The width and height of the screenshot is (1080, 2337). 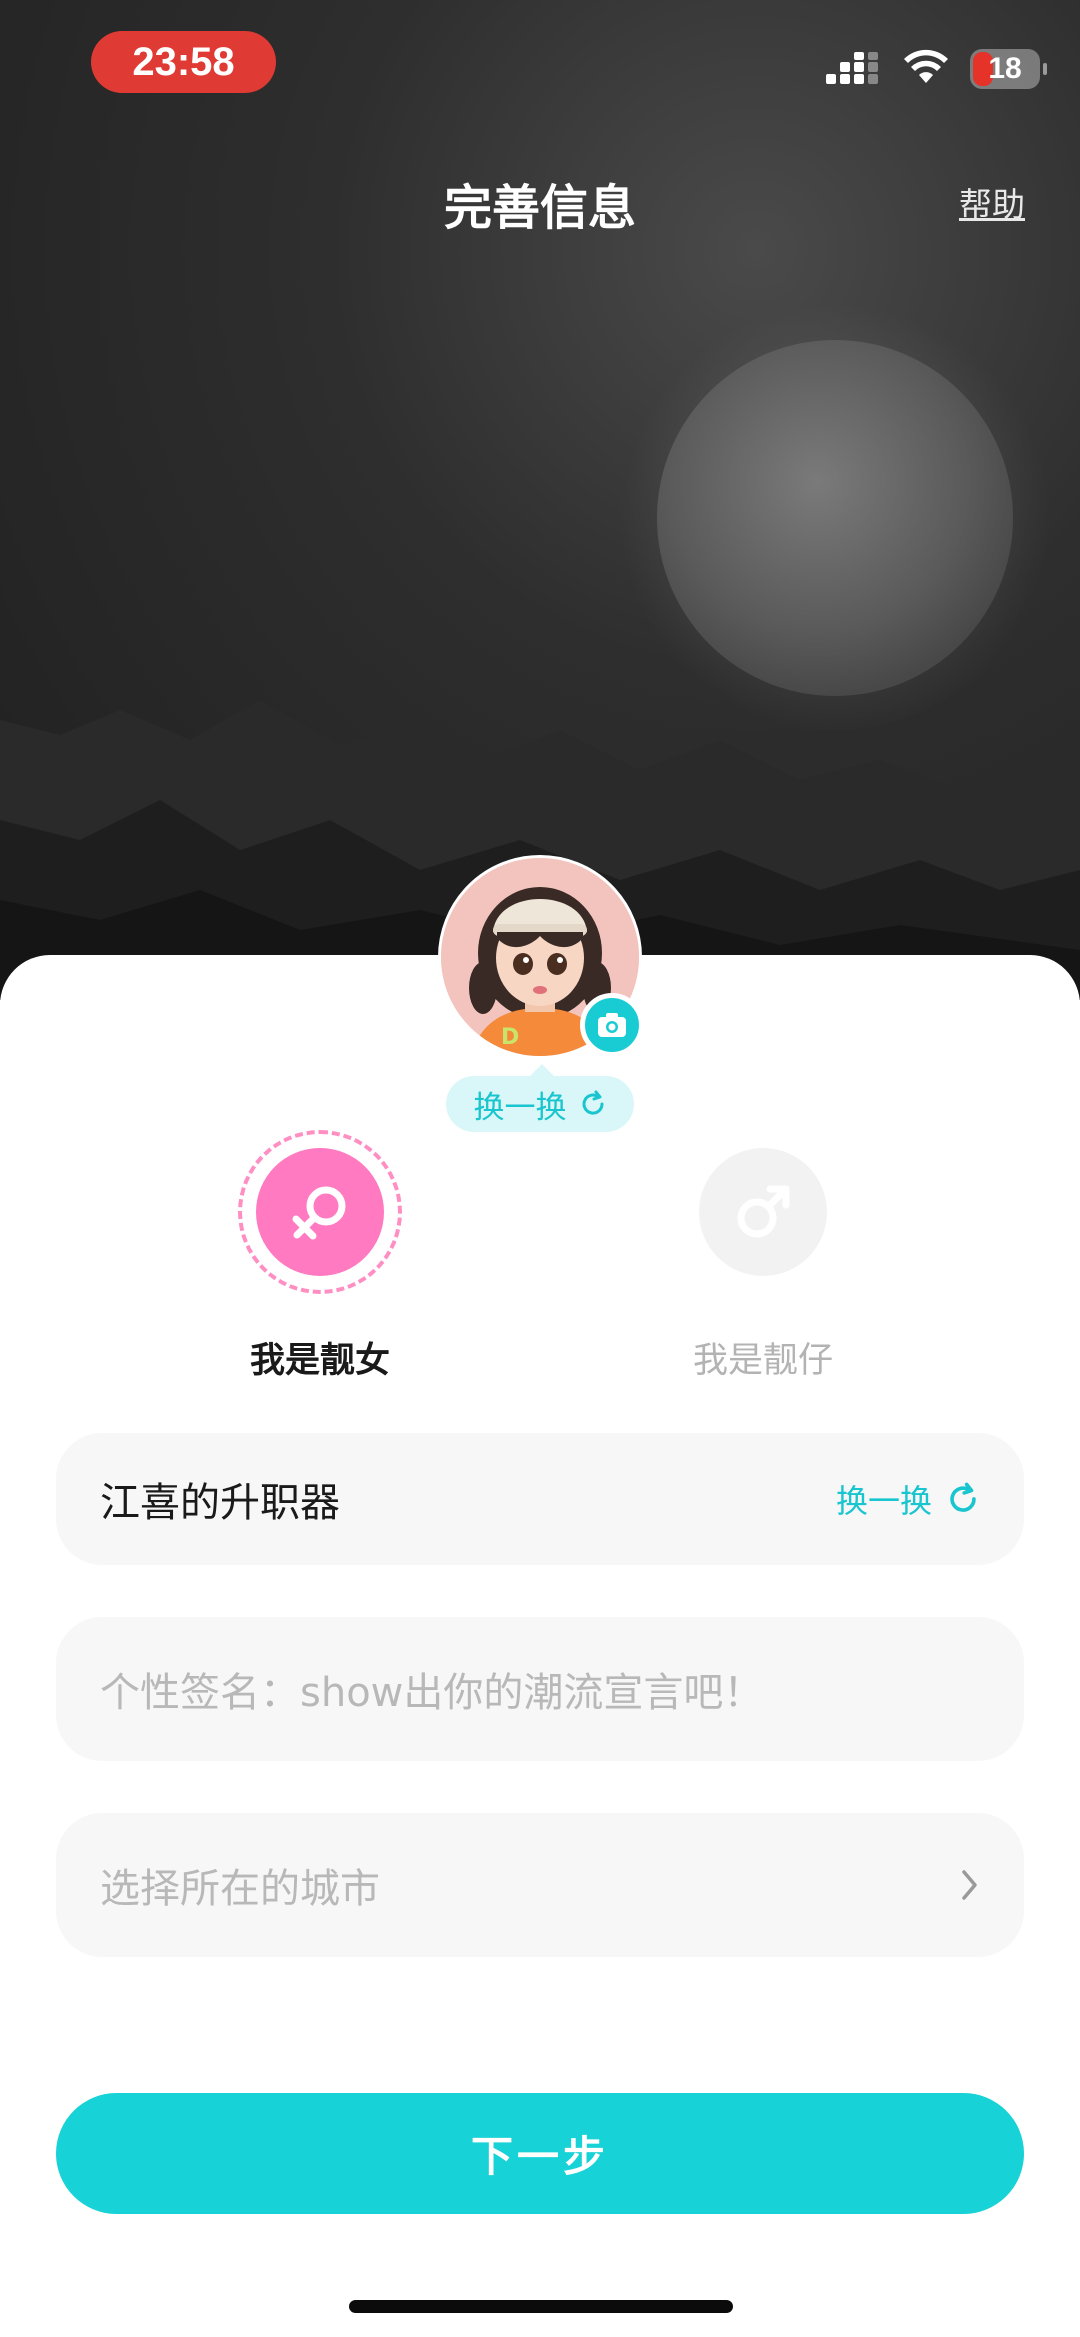 What do you see at coordinates (540, 1885) in the screenshot?
I see `city-select: 选择所在的城市` at bounding box center [540, 1885].